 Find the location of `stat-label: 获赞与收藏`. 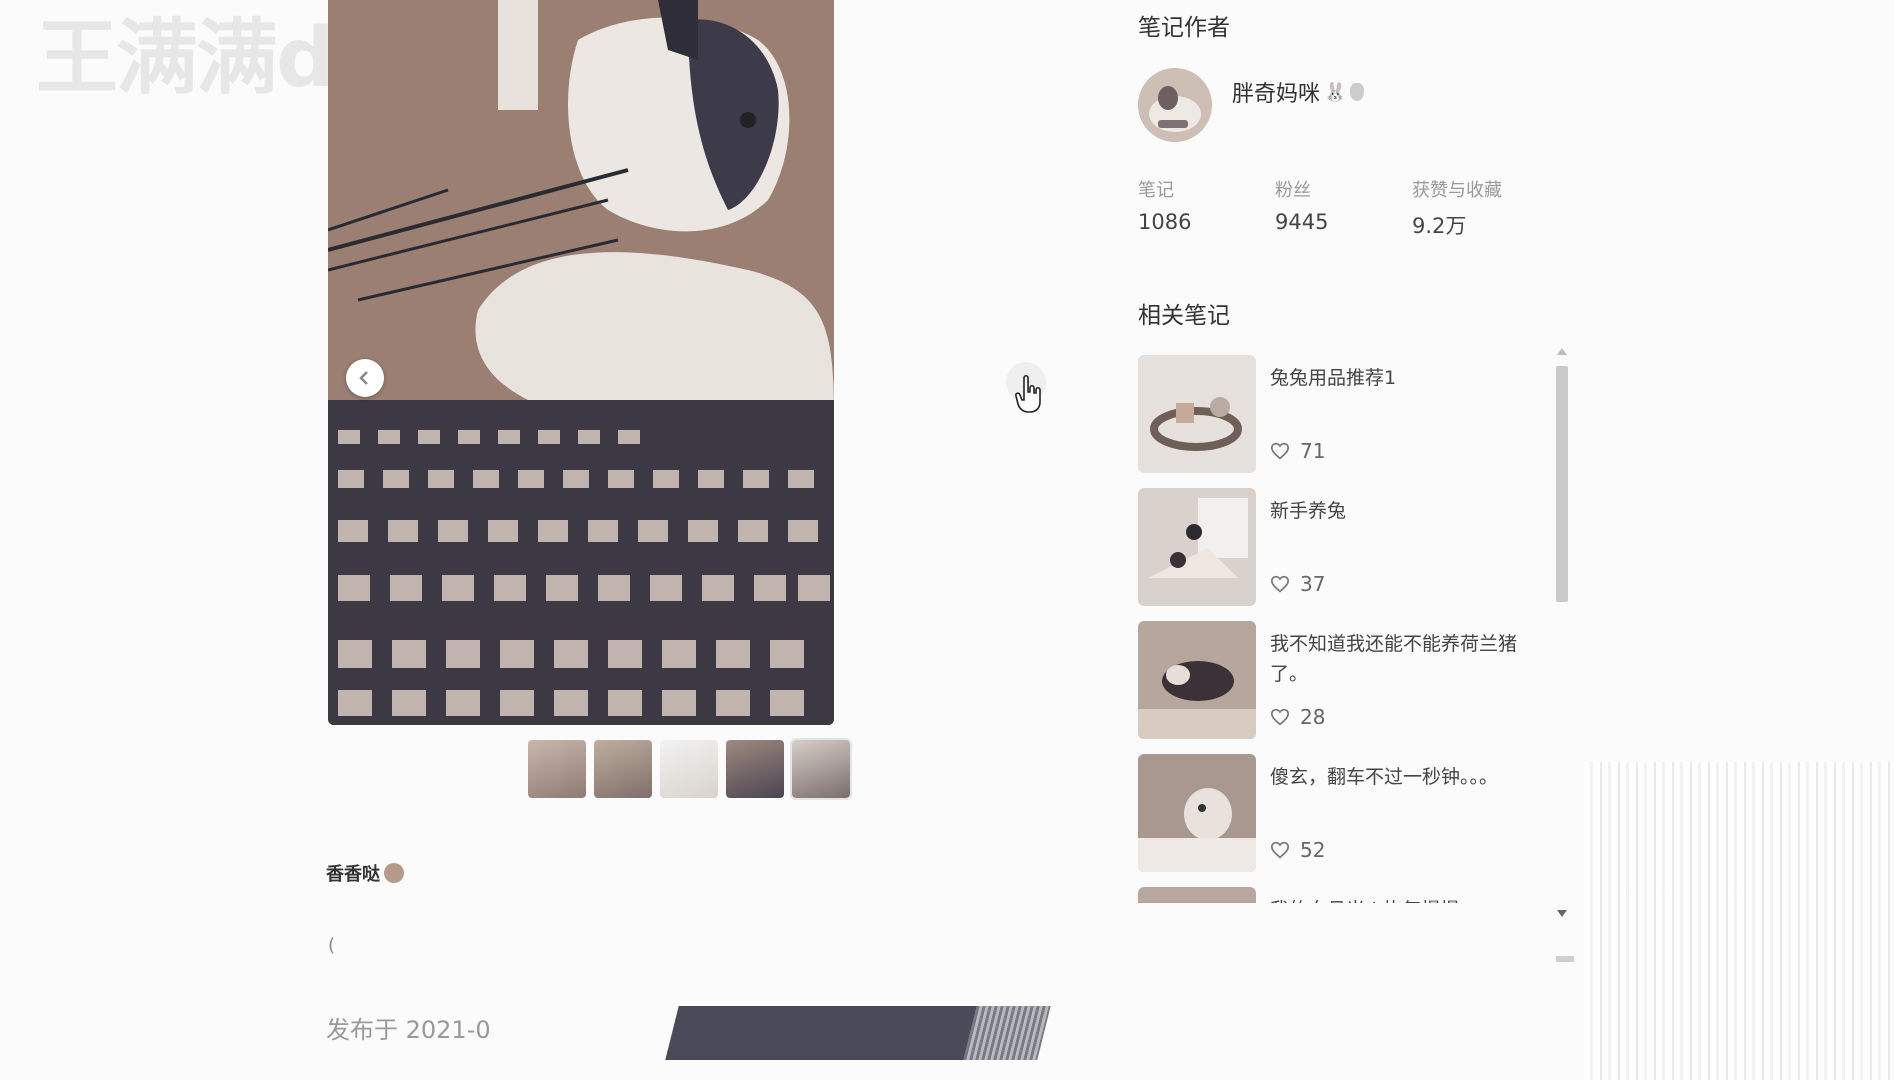

stat-label: 获赞与收藏 is located at coordinates (1457, 190).